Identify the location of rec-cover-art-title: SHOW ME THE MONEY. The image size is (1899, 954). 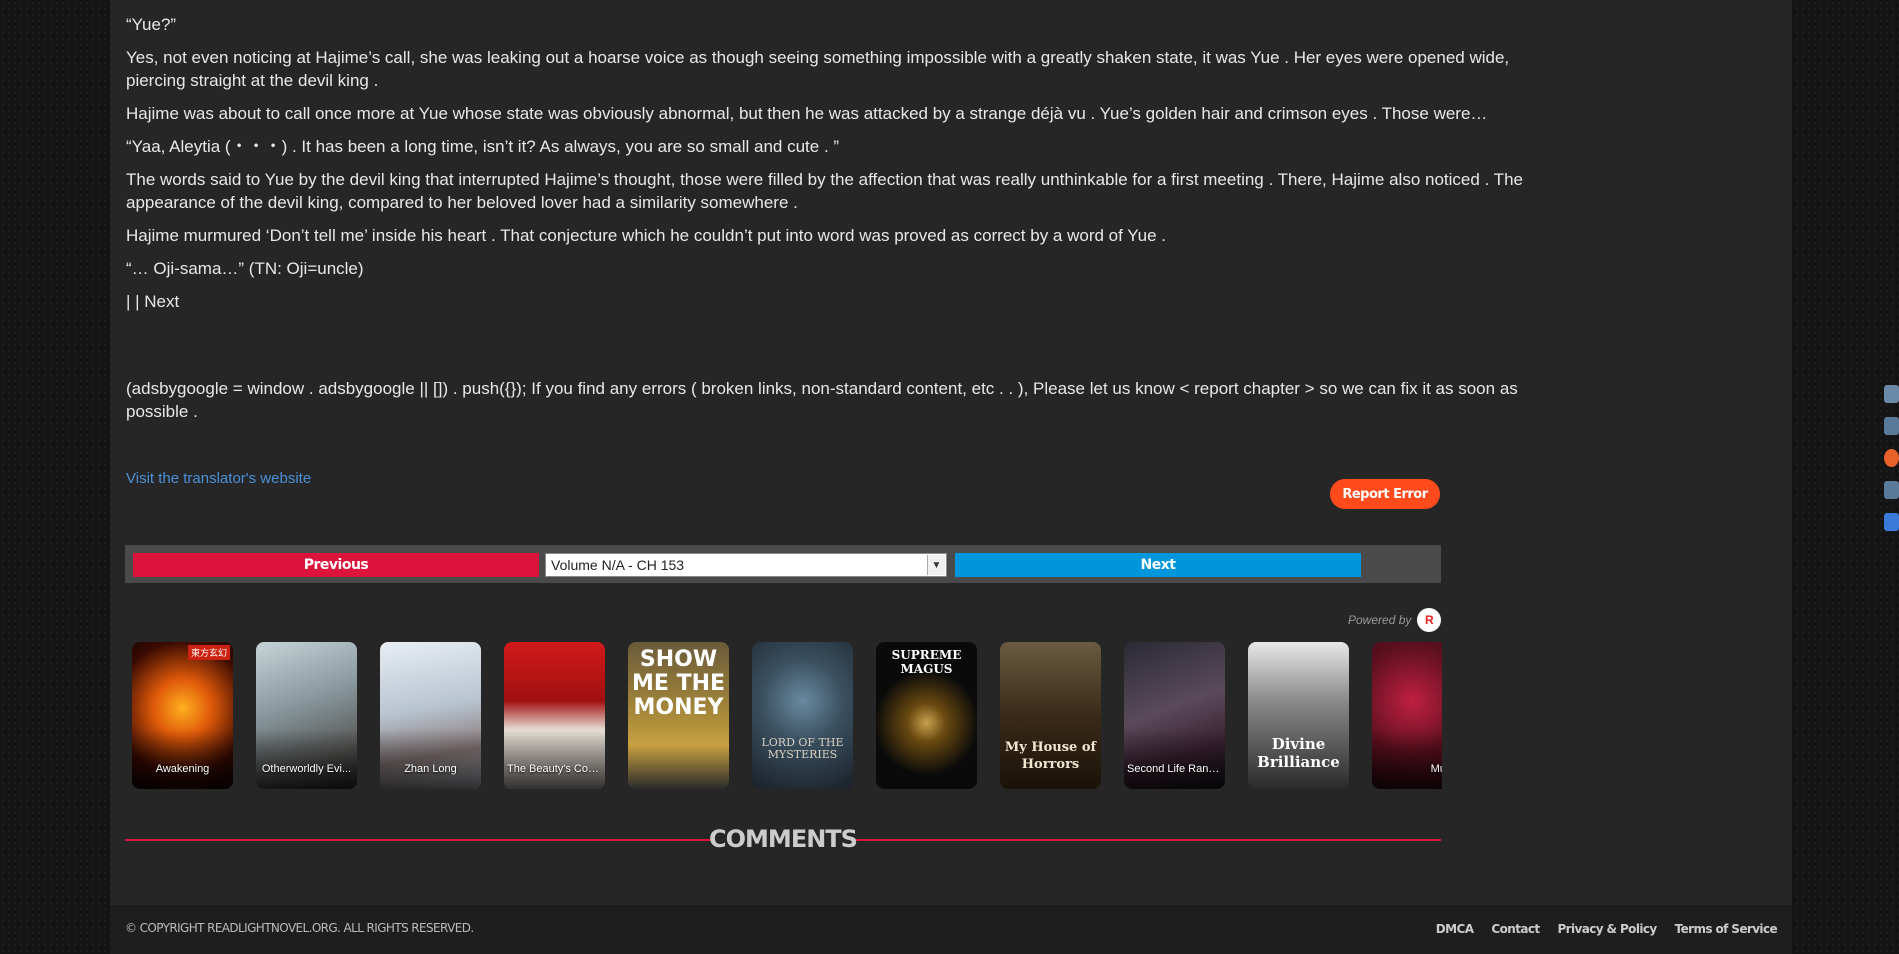
(678, 683).